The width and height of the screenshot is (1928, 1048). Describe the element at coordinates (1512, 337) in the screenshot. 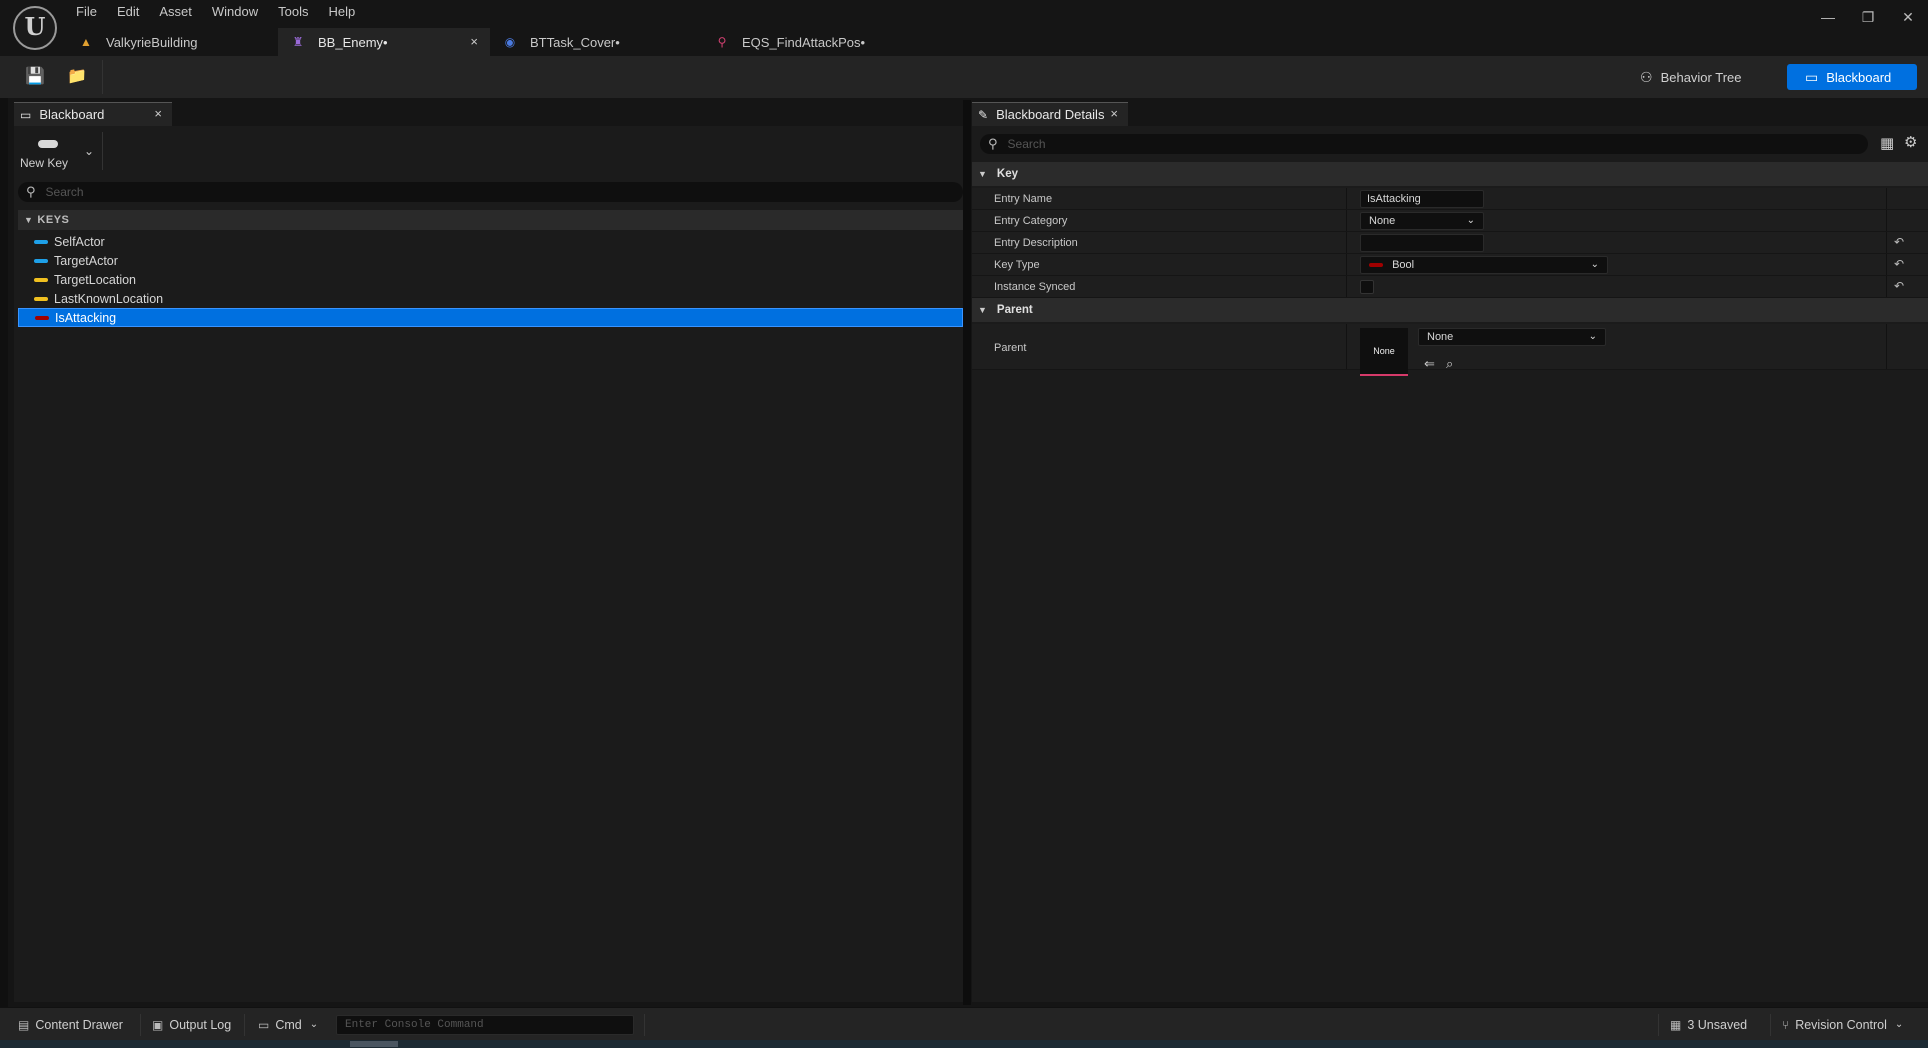

I see `parent-asset-combo: None ⌄` at that location.